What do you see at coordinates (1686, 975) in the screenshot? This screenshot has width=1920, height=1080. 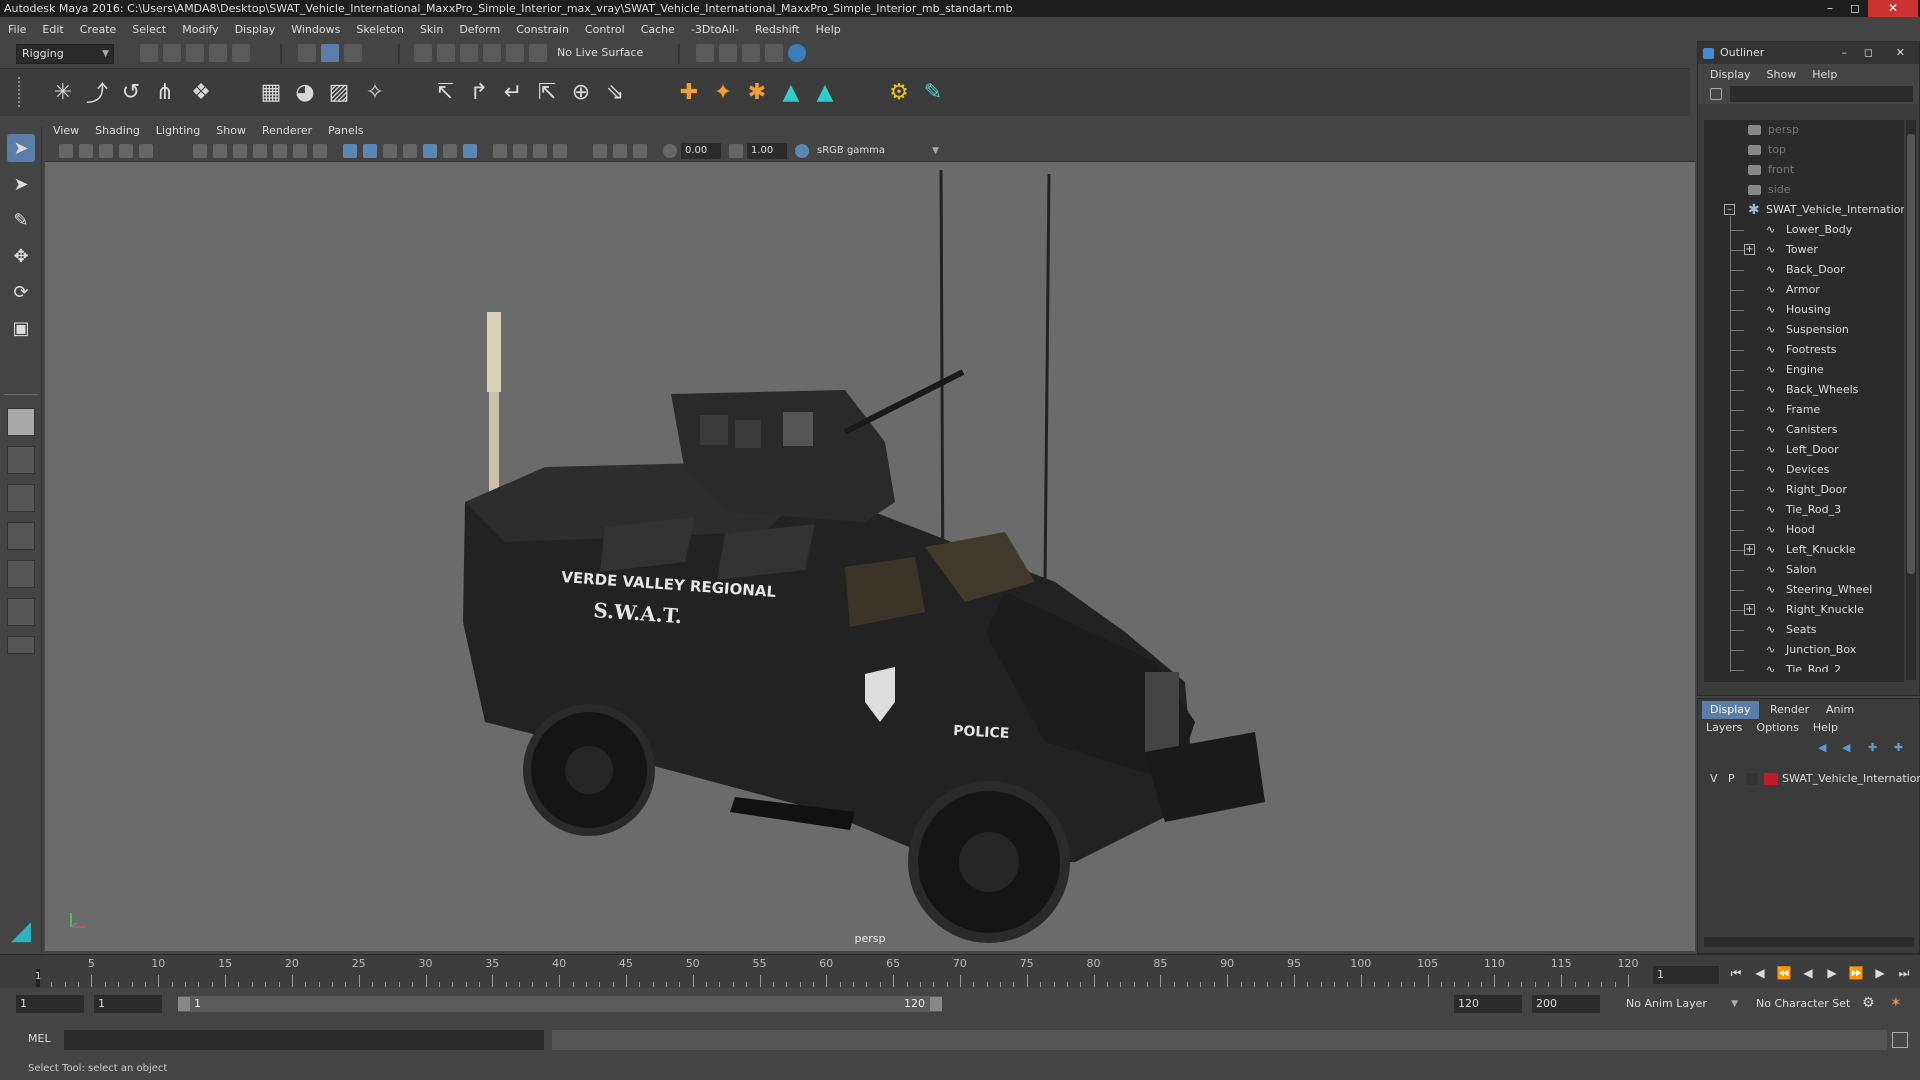 I see `current-frame-field: 1` at bounding box center [1686, 975].